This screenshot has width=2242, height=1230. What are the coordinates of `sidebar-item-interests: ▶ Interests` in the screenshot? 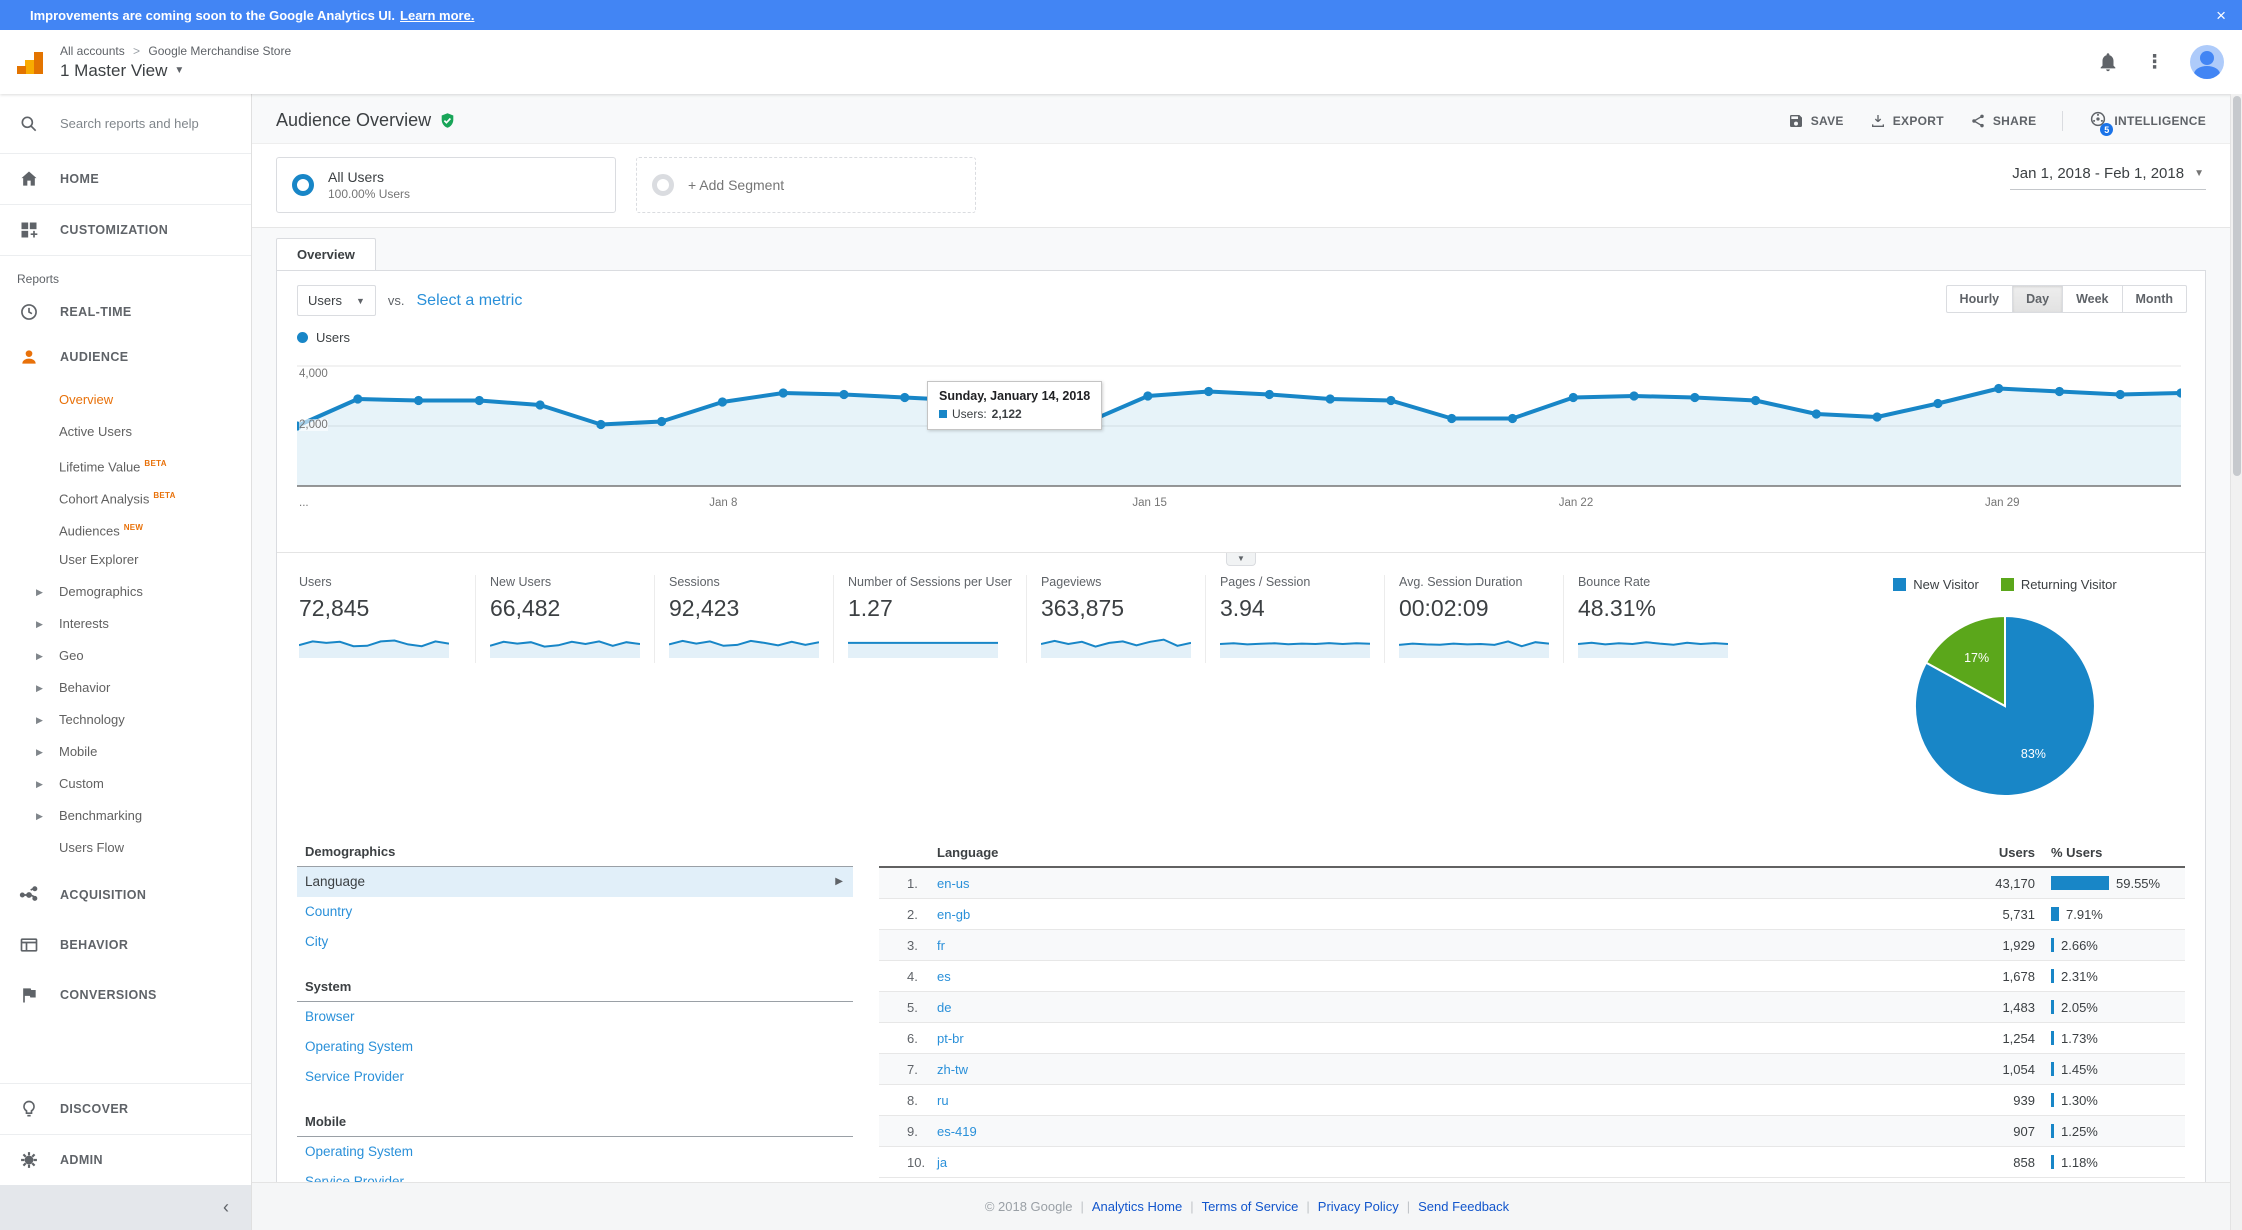 It's located at (125, 624).